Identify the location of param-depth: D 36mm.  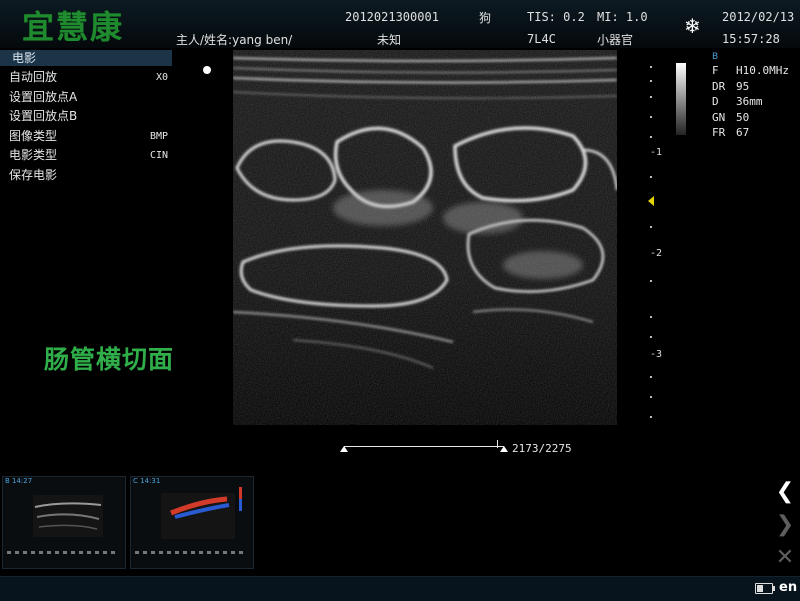
(756, 103).